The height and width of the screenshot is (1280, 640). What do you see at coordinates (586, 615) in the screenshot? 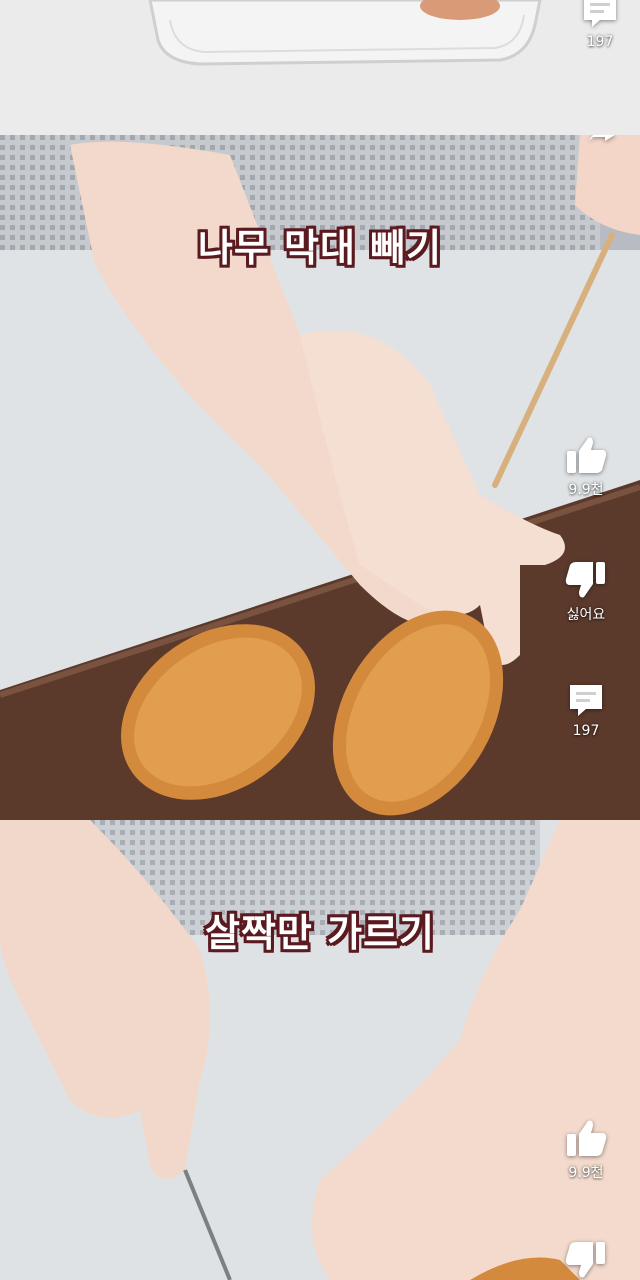
I see `dislike-label: 싫어요` at bounding box center [586, 615].